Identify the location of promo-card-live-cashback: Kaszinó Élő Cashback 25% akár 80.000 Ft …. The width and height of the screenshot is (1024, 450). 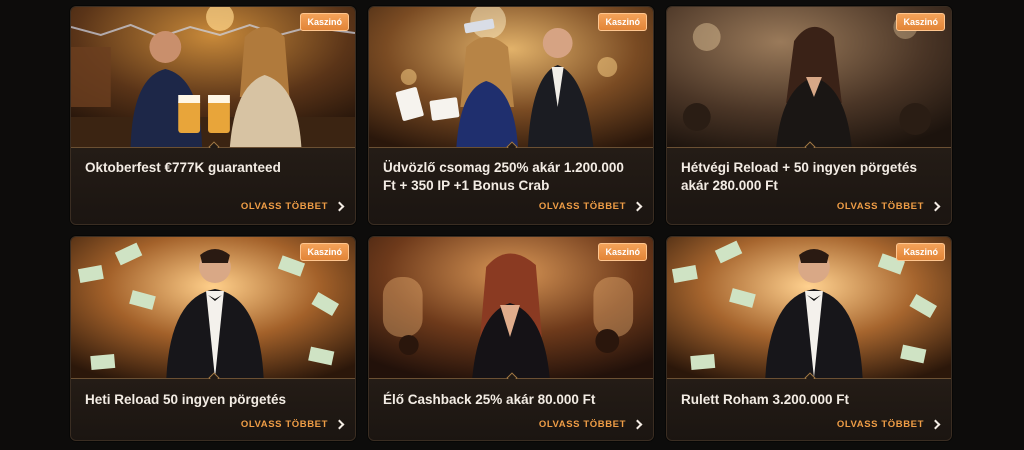
(511, 338).